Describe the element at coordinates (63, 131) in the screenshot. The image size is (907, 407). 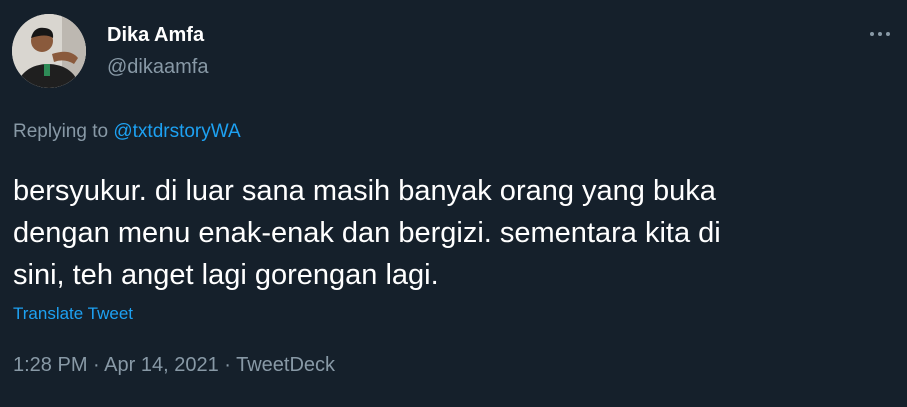
I see `replying-to-label: Replying to` at that location.